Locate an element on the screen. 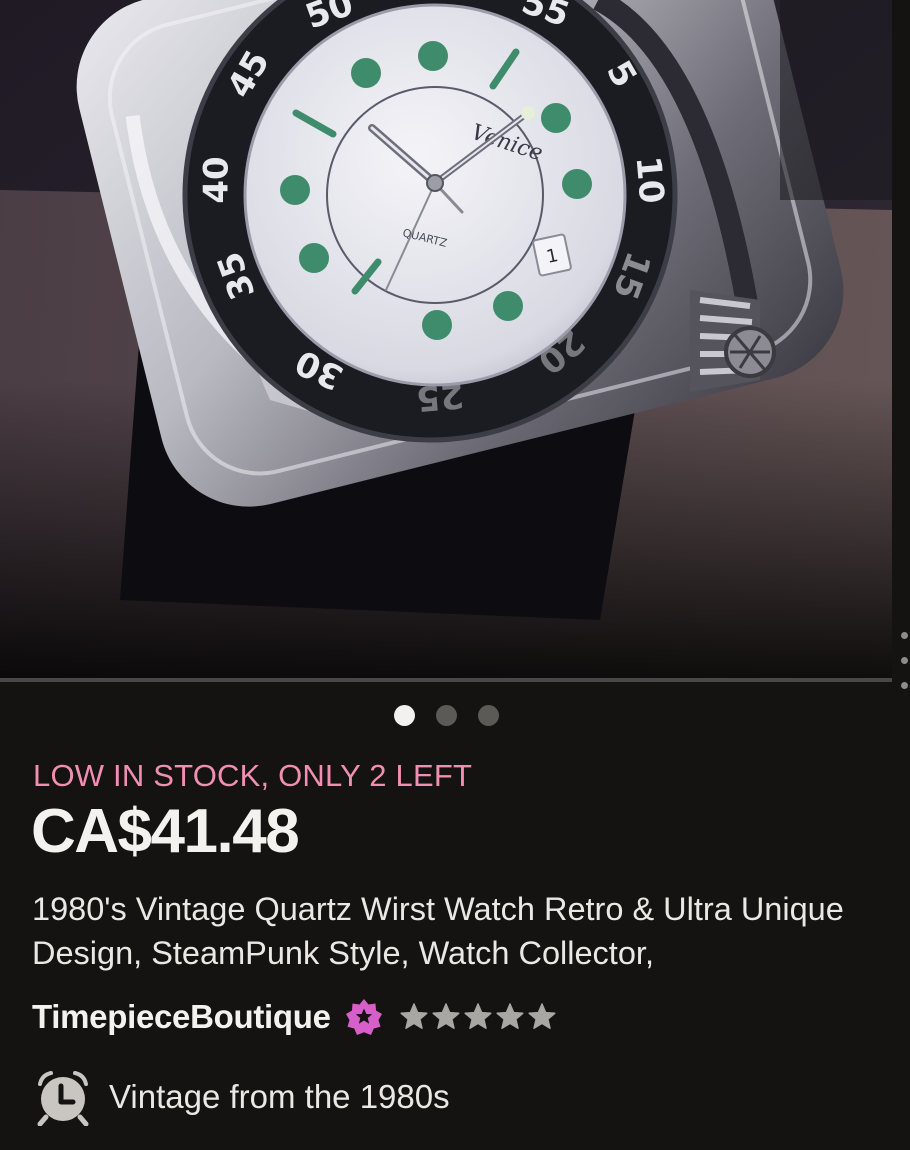 The height and width of the screenshot is (1150, 910). image-divider is located at coordinates (446, 680).